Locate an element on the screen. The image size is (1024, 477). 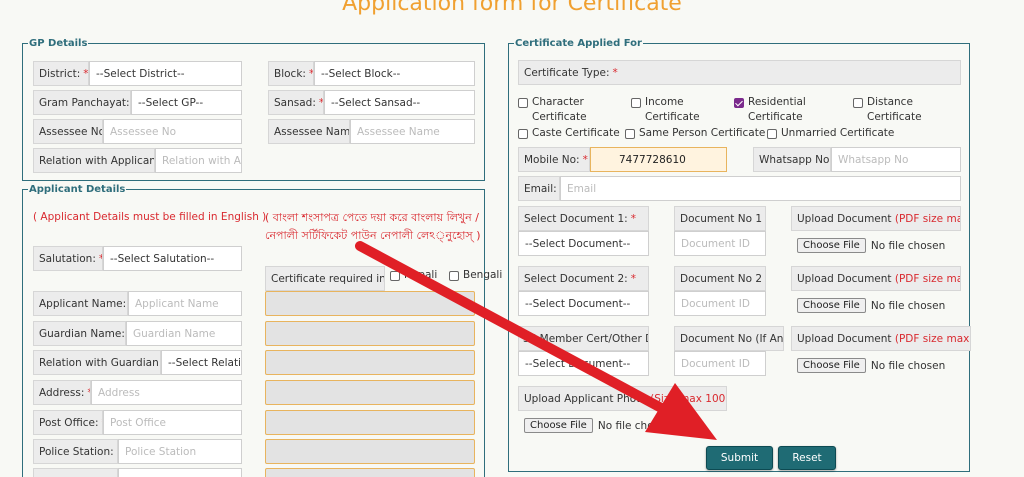
docno3-label: Document No (If Any) is located at coordinates (729, 338).